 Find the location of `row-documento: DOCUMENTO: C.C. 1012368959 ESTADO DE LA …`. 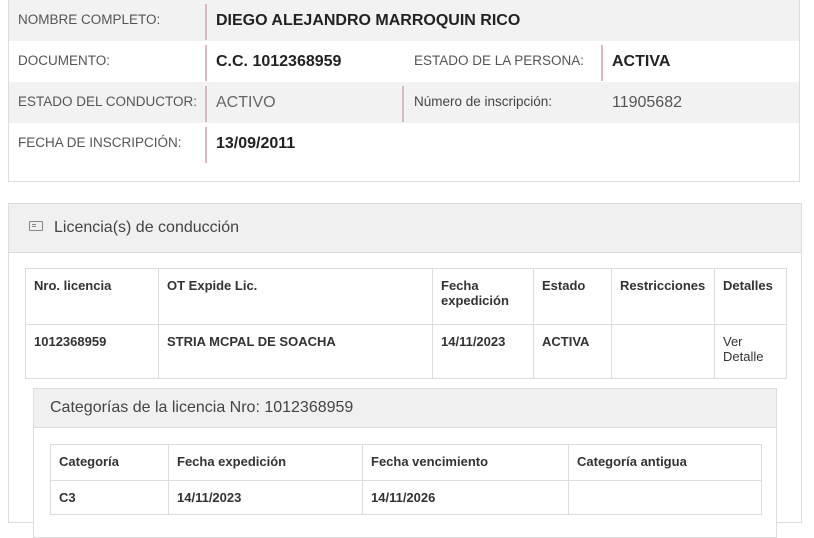

row-documento: DOCUMENTO: C.C. 1012368959 ESTADO DE LA … is located at coordinates (404, 61).